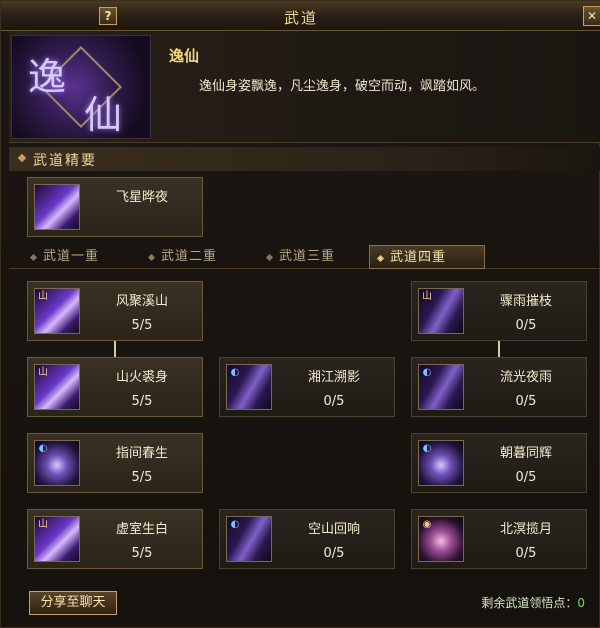 This screenshot has width=600, height=628. I want to click on pink-moon-icon: ◉, so click(441, 539).